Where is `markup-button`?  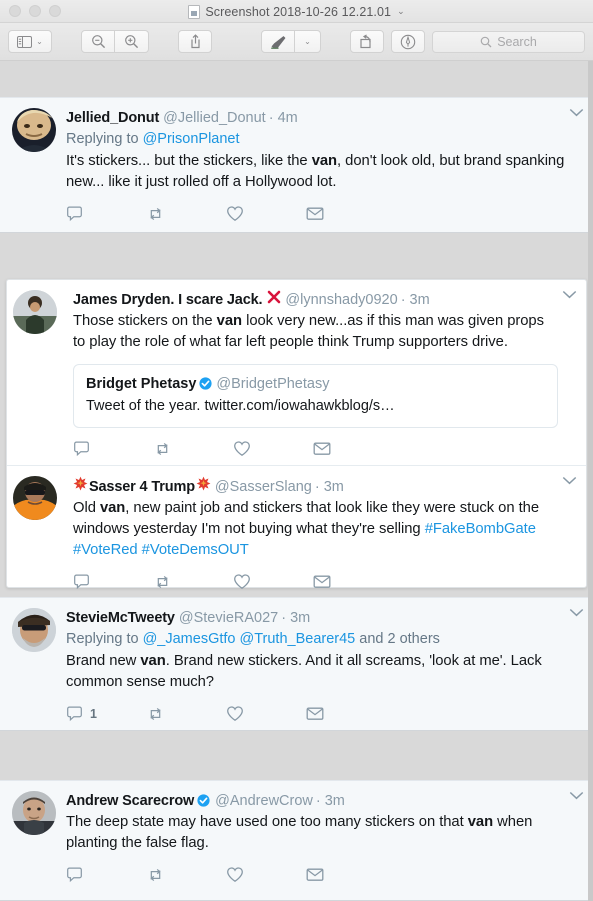 markup-button is located at coordinates (278, 41).